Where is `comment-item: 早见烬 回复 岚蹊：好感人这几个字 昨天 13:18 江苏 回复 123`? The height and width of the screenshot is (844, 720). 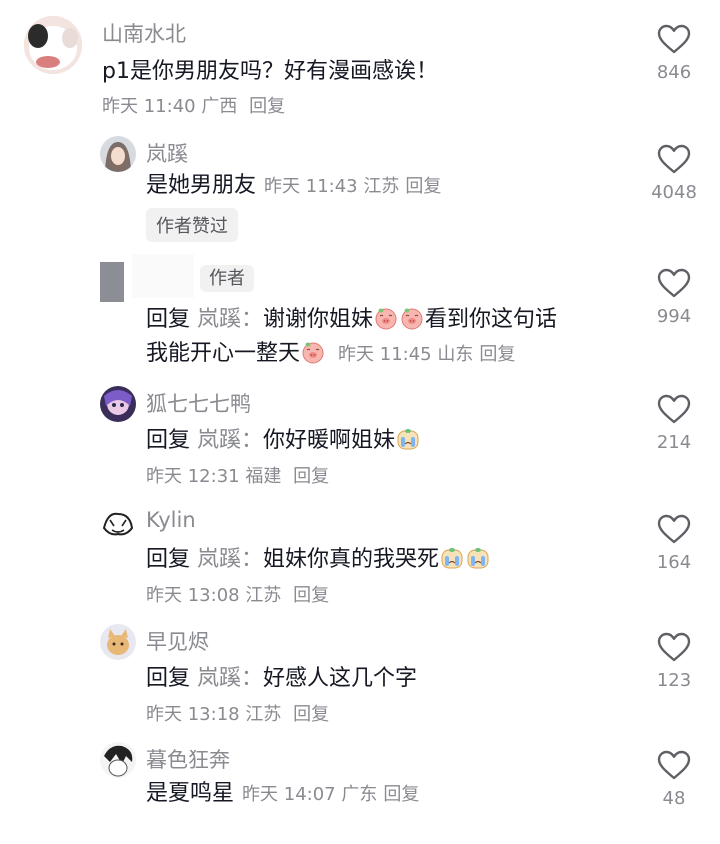
comment-item: 早见烬 回复 岚蹊：好感人这几个字 昨天 13:18 江苏 回复 123 is located at coordinates (360, 679).